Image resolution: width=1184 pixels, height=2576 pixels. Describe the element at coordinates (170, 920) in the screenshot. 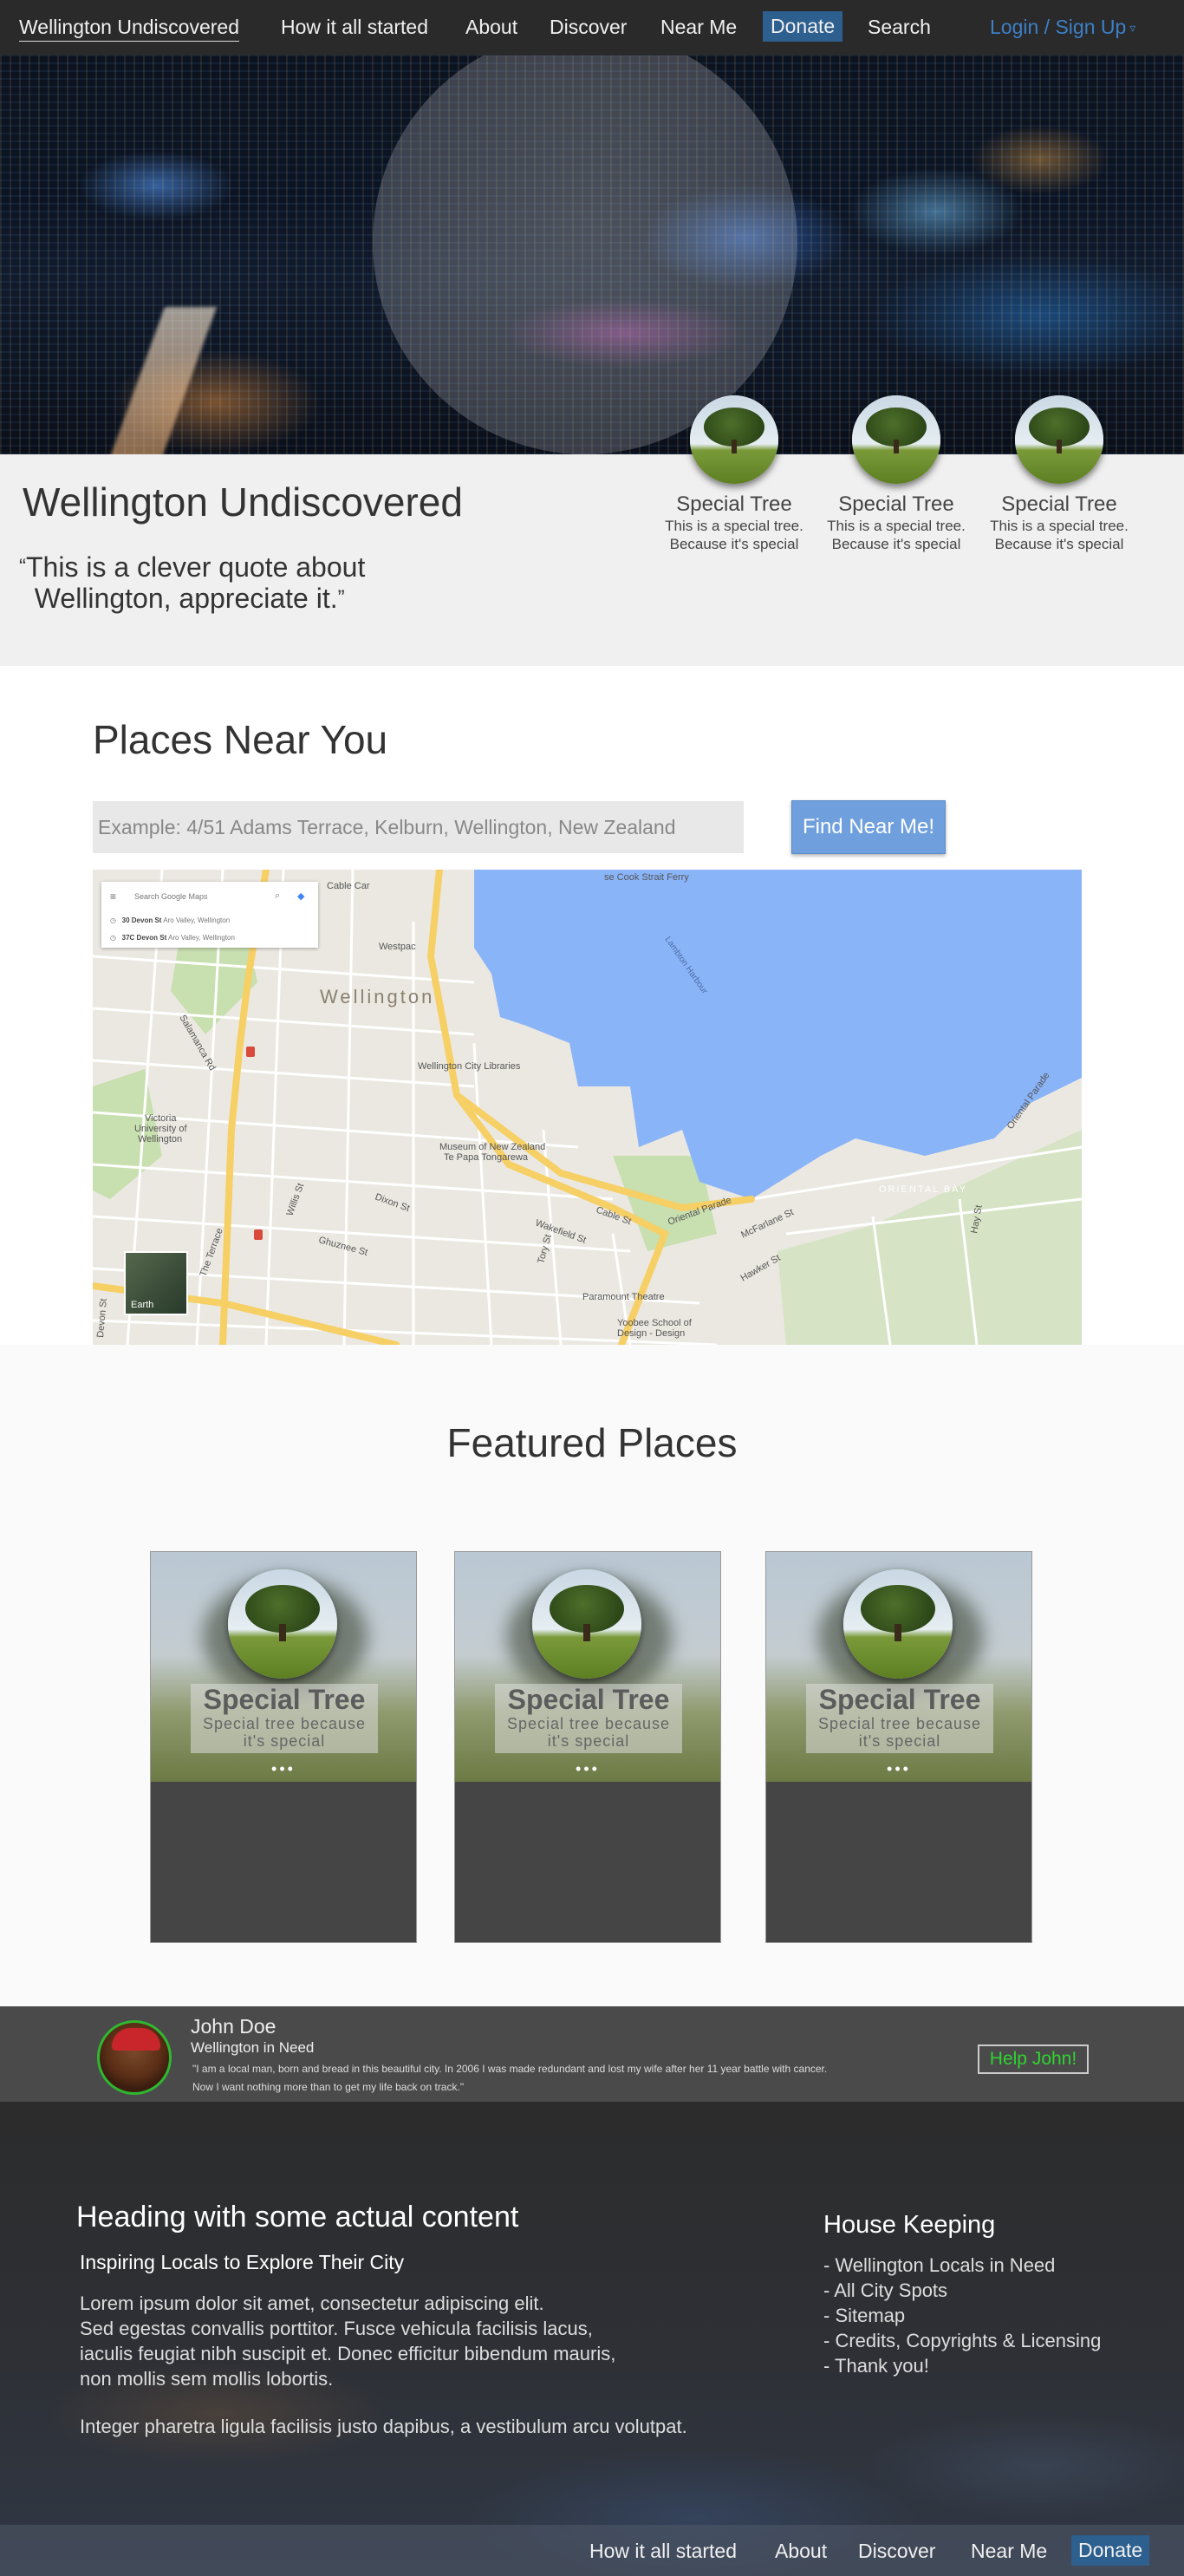

I see `map-suggestion-1: ◷ 30 Devon St Aro Valley, Wellington` at that location.